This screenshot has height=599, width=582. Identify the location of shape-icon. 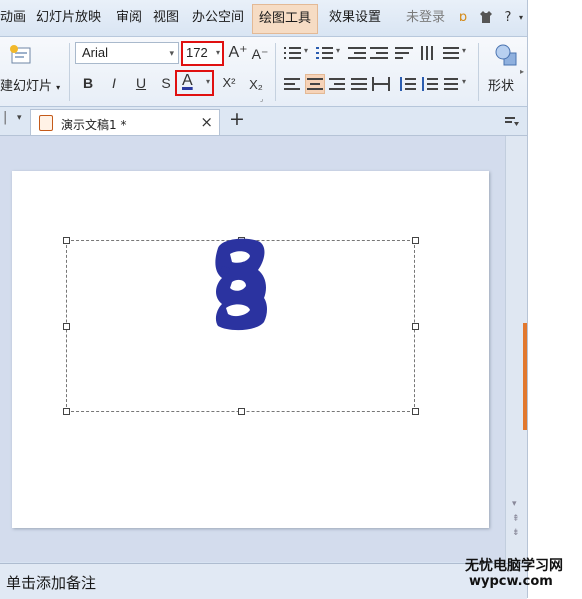
(506, 55).